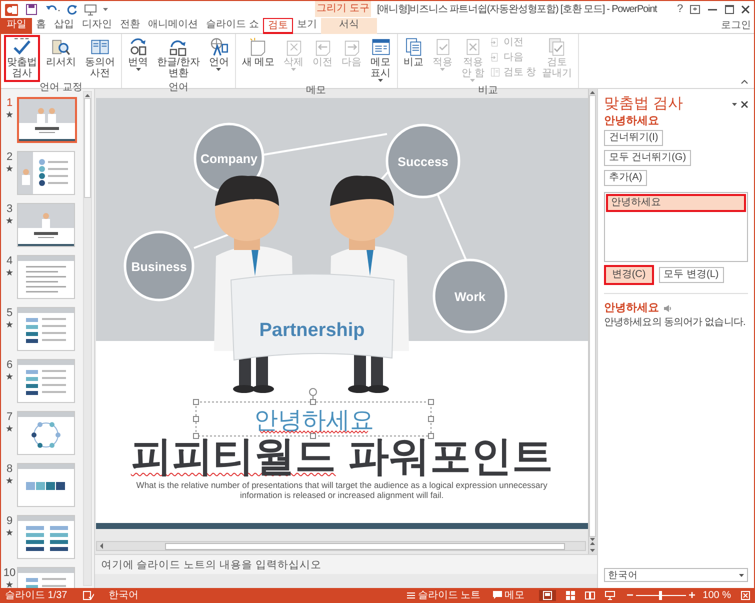 The height and width of the screenshot is (603, 755). I want to click on notes-icon, so click(410, 595).